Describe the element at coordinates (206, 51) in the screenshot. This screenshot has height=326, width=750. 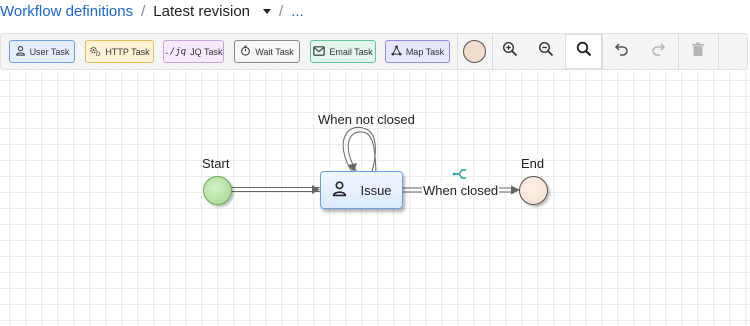
I see `jq-task-label: JQ Task` at that location.